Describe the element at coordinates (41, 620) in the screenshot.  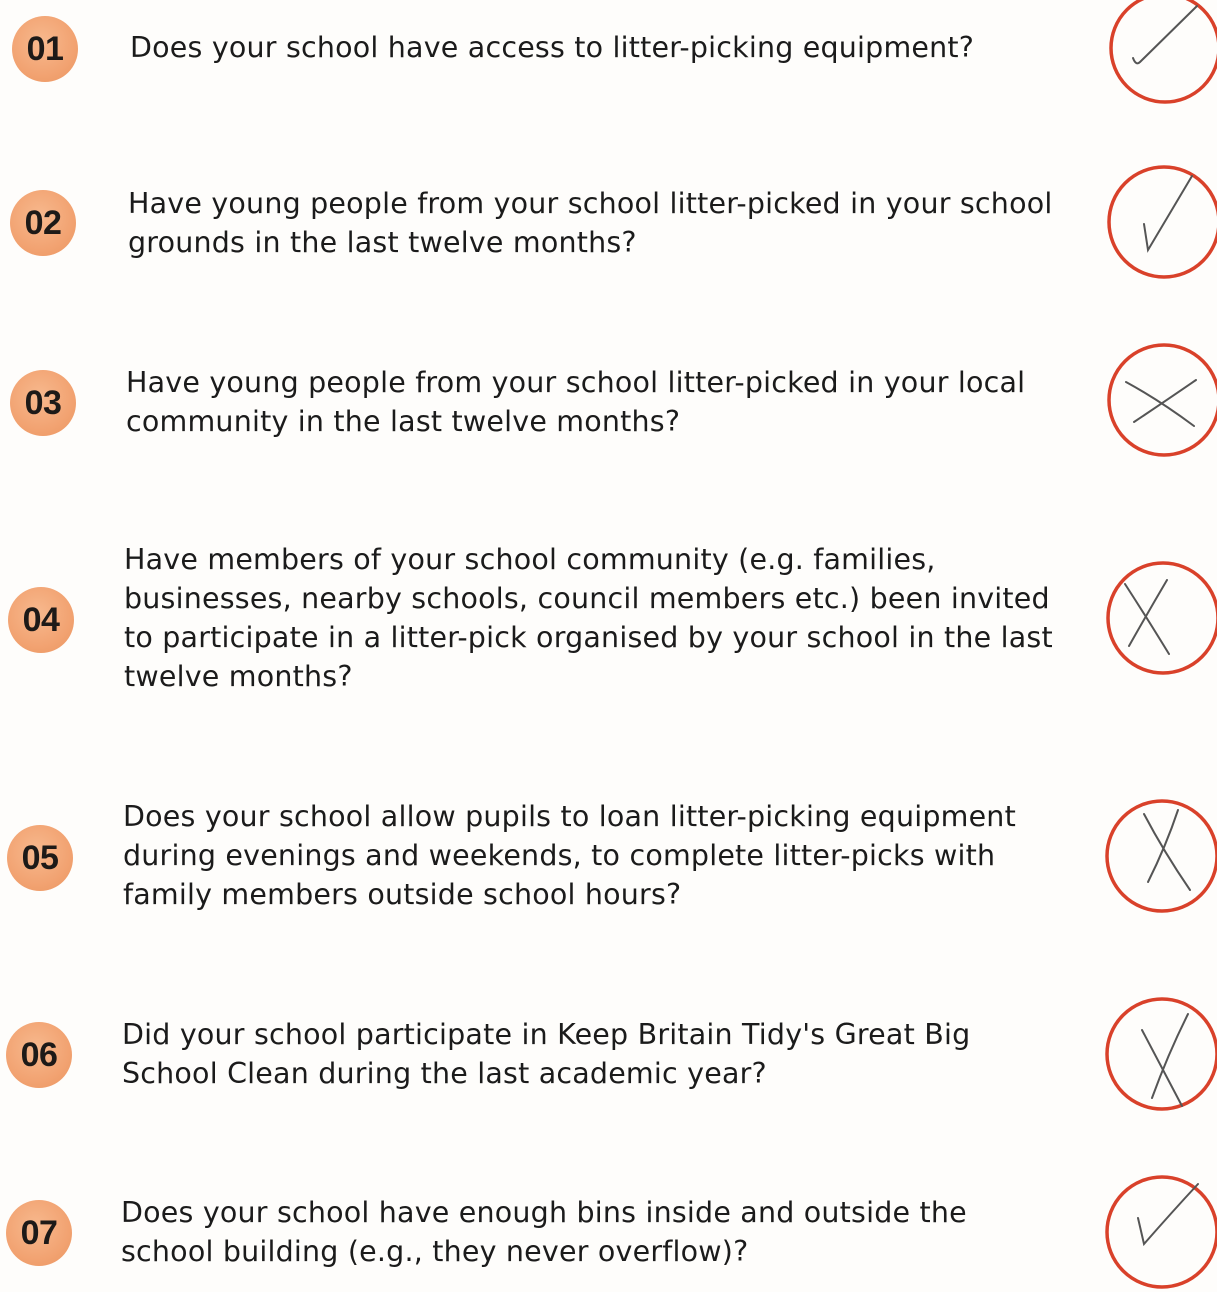
I see `question-number-badge: 04` at that location.